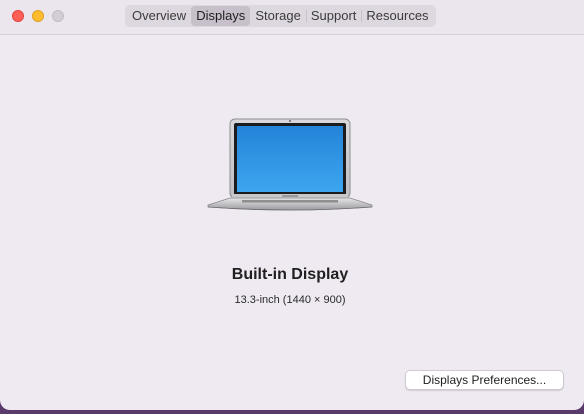  Describe the element at coordinates (290, 300) in the screenshot. I see `display-spec: 13.3-inch (1440 × 900)` at that location.